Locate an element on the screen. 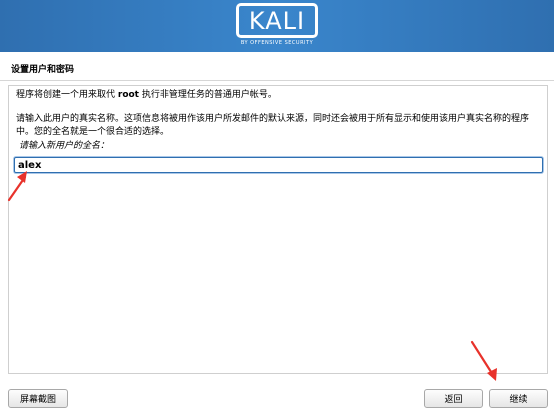  intro-text: 程序将创建一个用来取代 root 执行非管理任务的普通用户帐号。 is located at coordinates (279, 95).